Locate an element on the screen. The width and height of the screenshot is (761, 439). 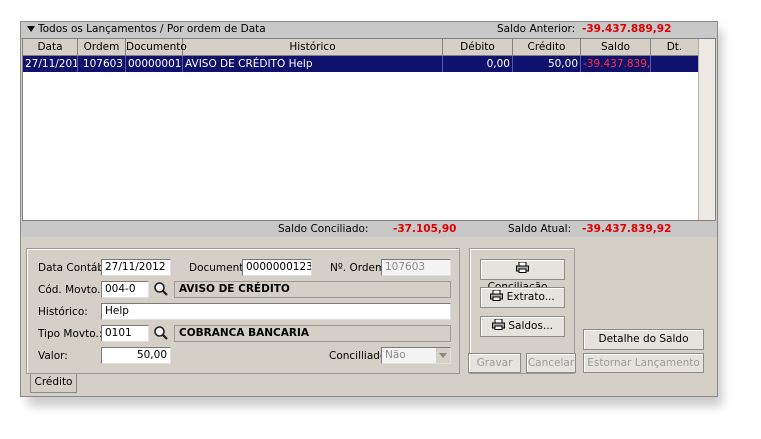
cell-historico: AVISO DE CRÉDITO Help is located at coordinates (313, 64).